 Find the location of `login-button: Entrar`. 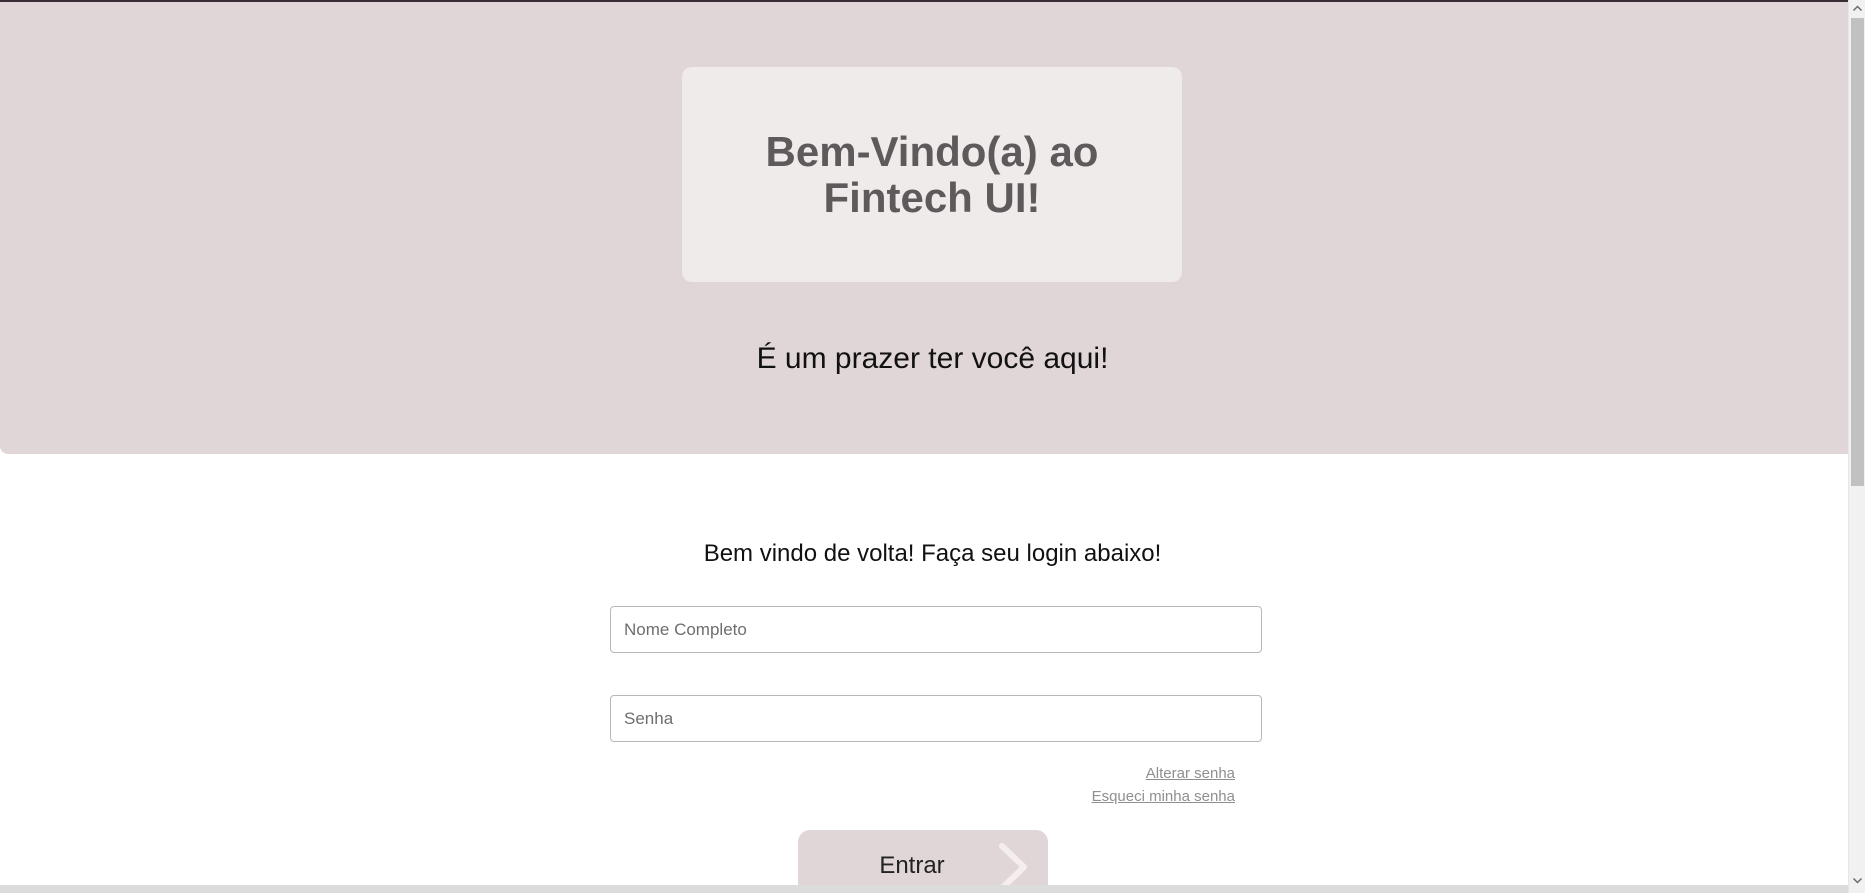

login-button: Entrar is located at coordinates (923, 861).